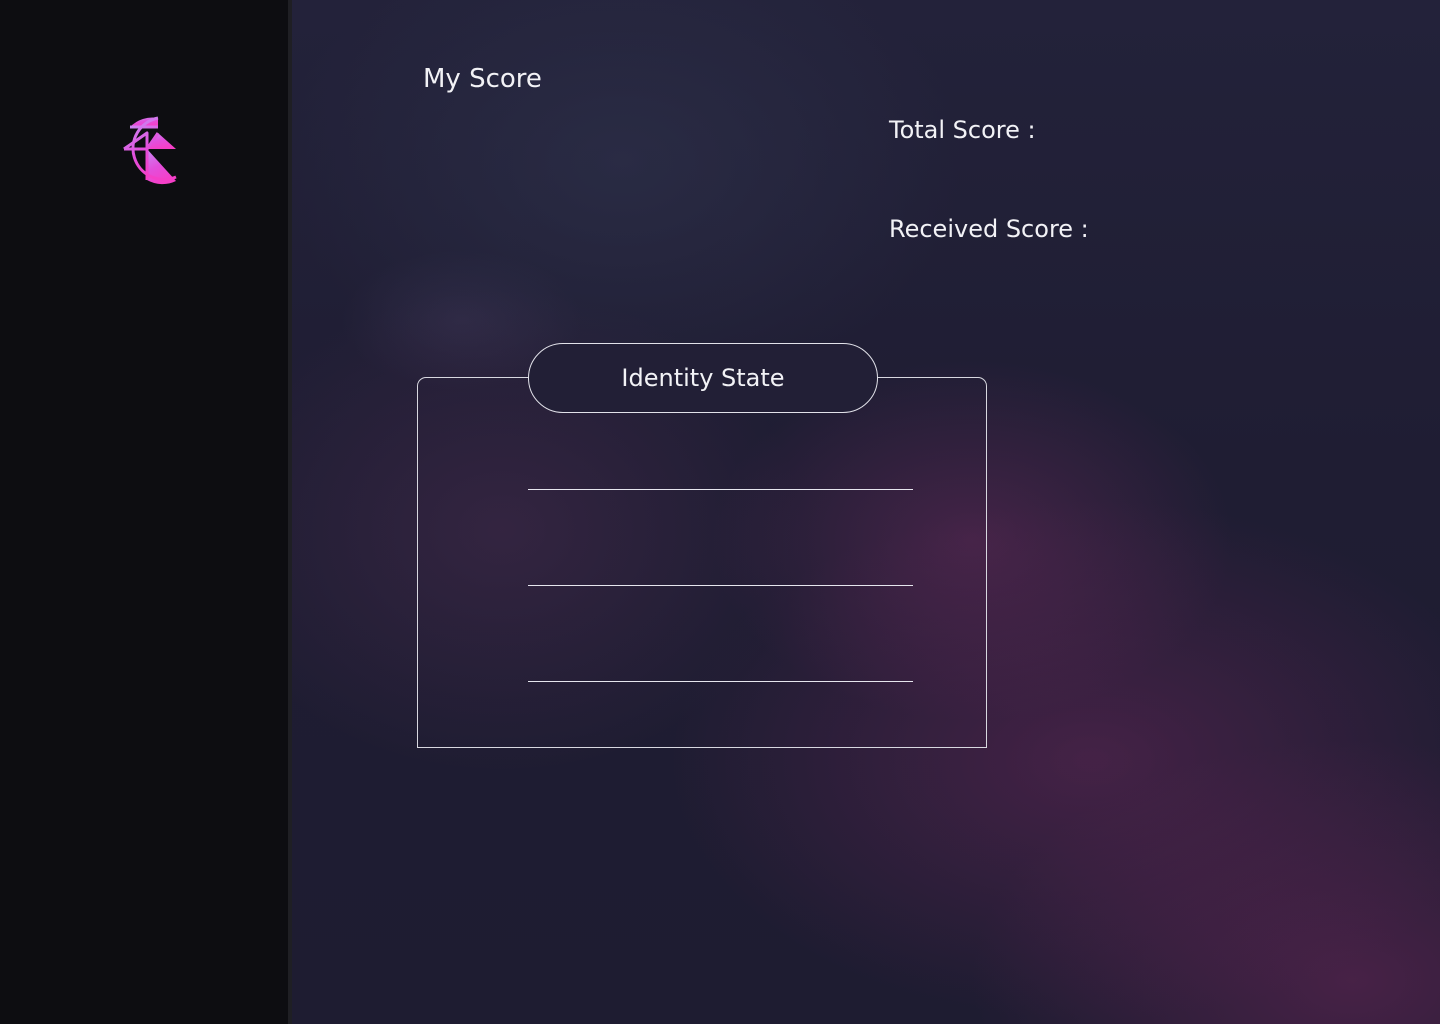 The height and width of the screenshot is (1024, 1440). I want to click on received-score-label: Received Score :, so click(989, 229).